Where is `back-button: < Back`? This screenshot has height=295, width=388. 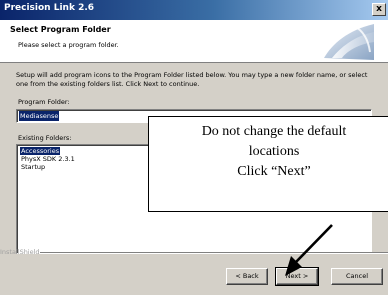 back-button: < Back is located at coordinates (247, 276).